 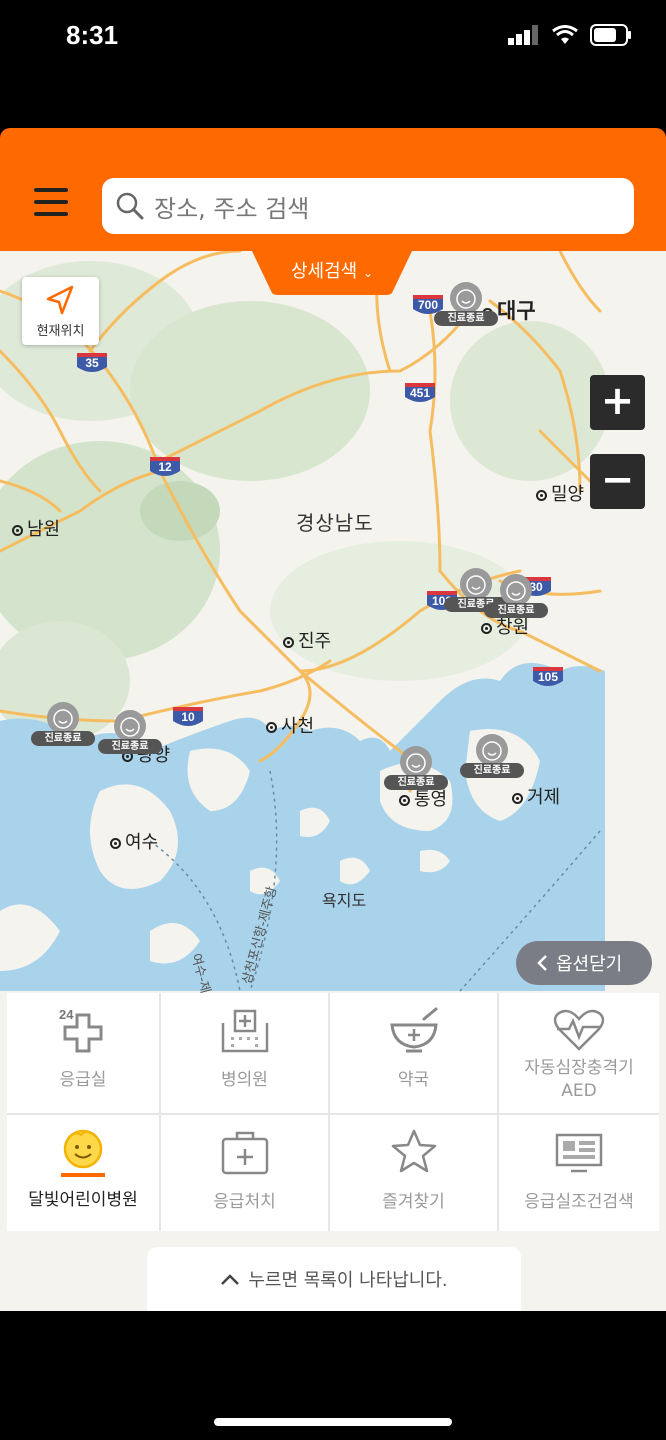 I want to click on place-tongyeong-label: 통영, so click(x=431, y=799).